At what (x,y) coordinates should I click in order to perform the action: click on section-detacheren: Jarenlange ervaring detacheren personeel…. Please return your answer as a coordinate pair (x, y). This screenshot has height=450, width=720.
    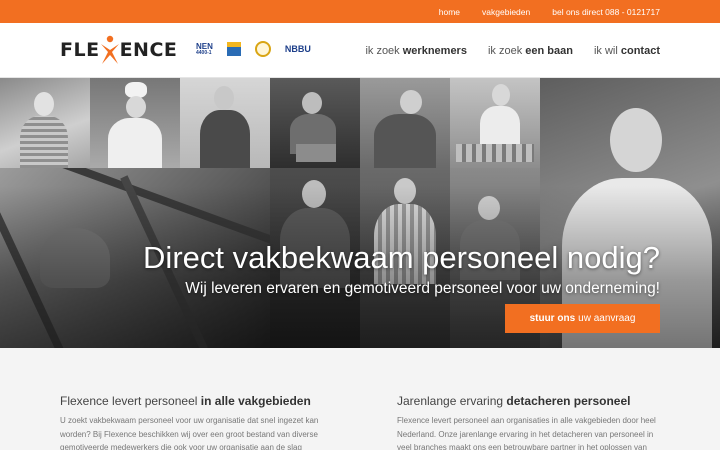
    Looking at the image, I should click on (528, 422).